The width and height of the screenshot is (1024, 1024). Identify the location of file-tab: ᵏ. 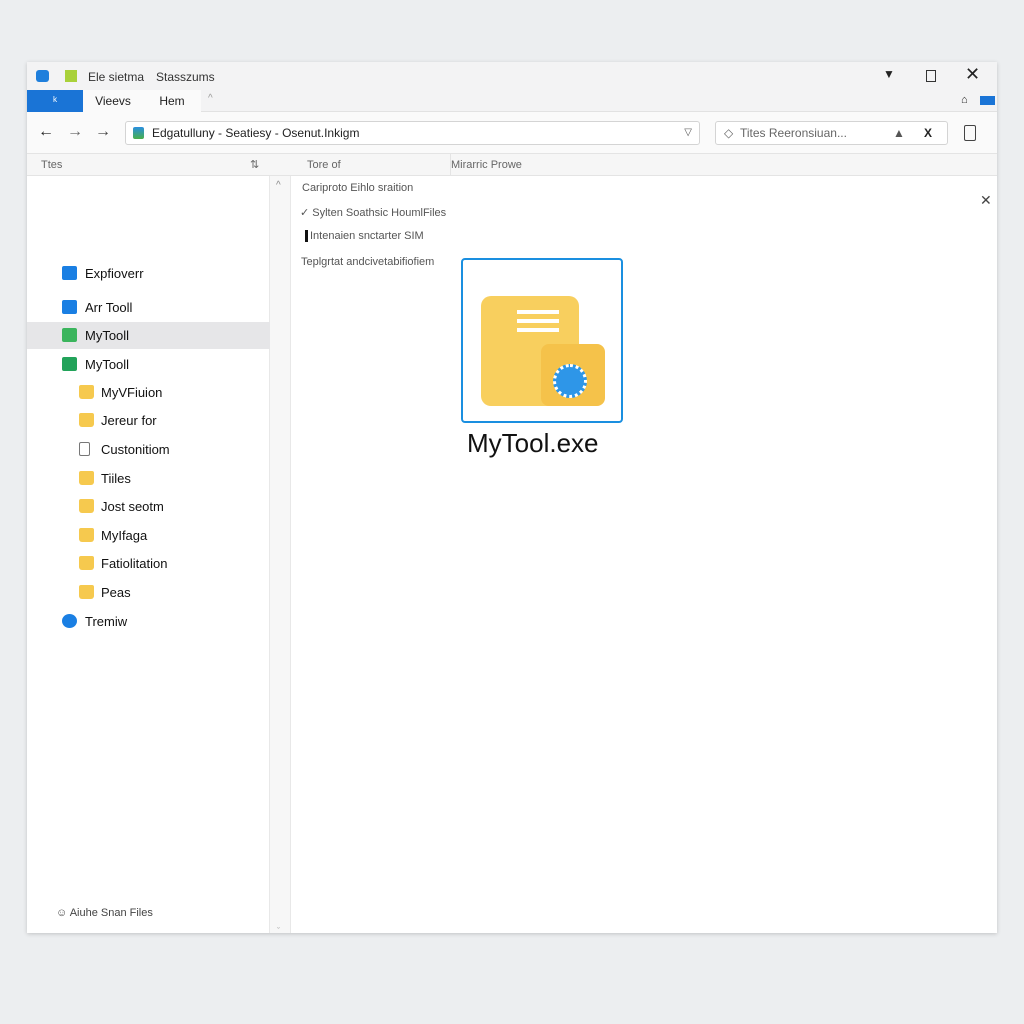
(55, 101).